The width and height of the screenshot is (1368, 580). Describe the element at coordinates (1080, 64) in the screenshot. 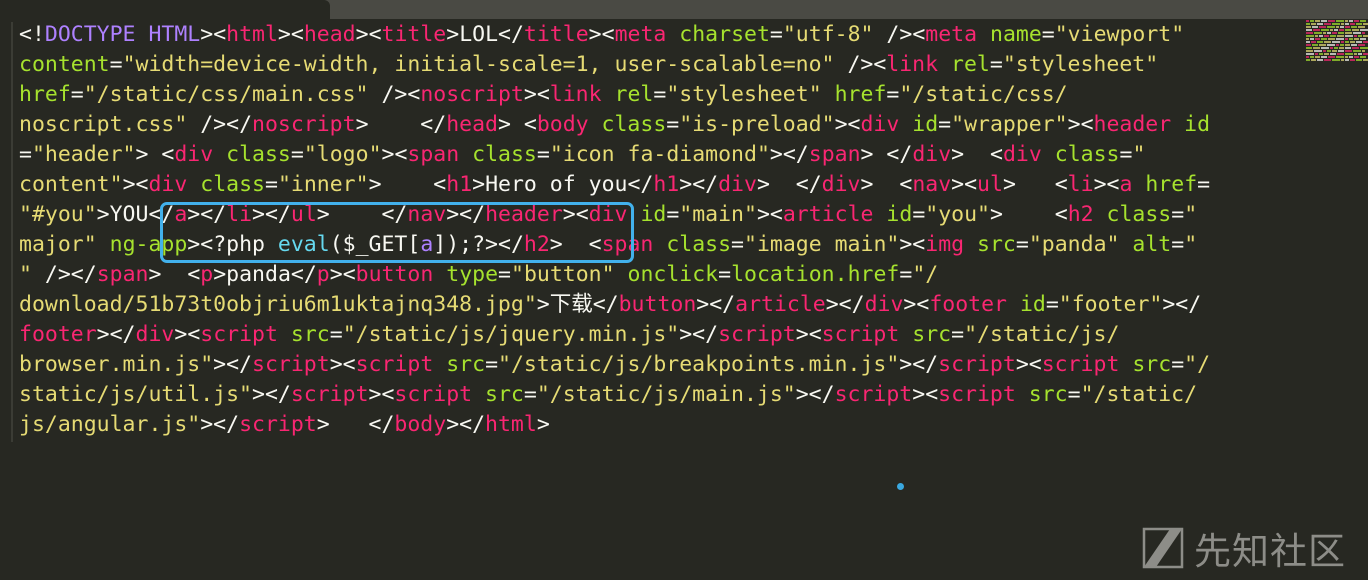

I see `string-token: "stylesheet"` at that location.